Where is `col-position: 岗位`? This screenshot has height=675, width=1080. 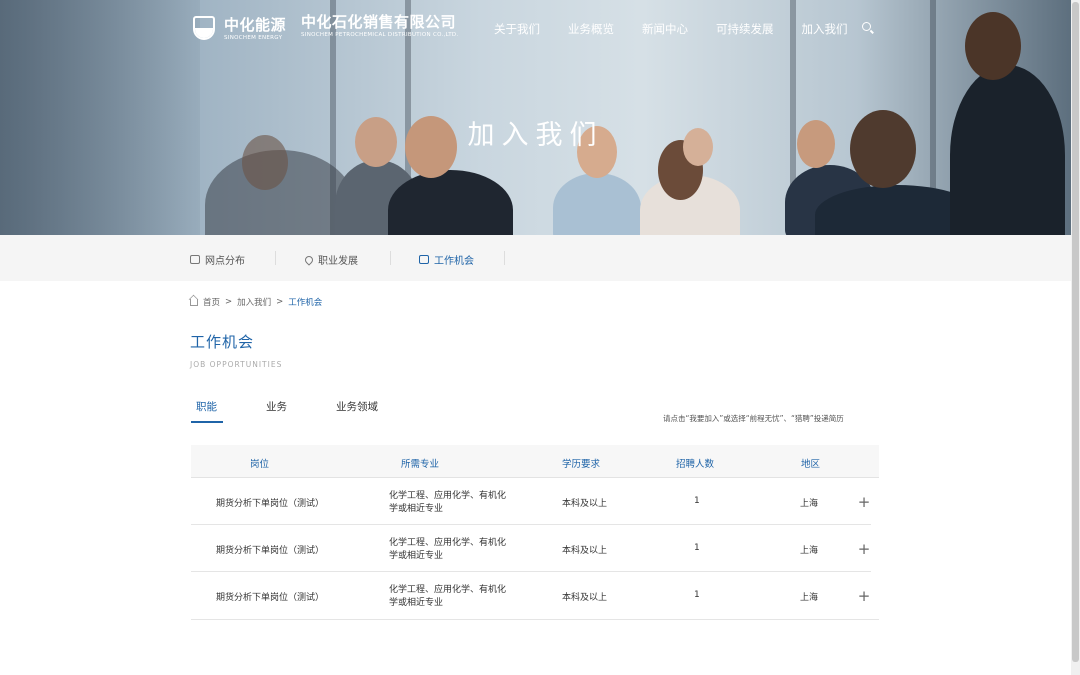
col-position: 岗位 is located at coordinates (260, 464).